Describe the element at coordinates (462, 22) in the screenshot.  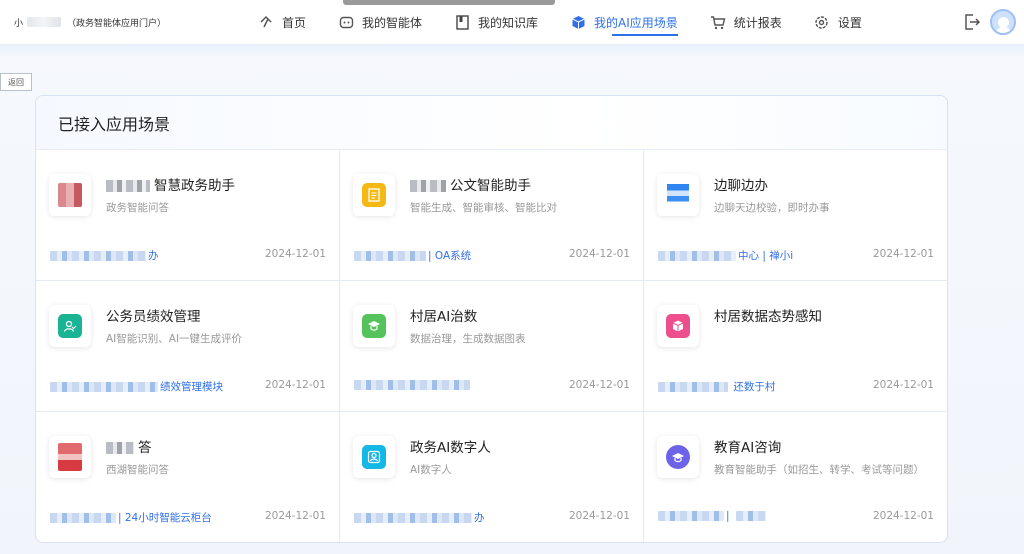
I see `book-icon` at that location.